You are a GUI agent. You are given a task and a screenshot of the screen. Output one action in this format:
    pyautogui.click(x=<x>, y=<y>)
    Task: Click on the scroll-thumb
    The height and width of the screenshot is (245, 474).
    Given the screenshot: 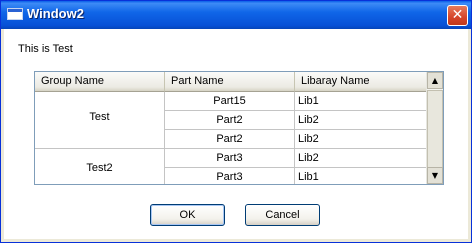 What is the action you would take?
    pyautogui.click(x=435, y=130)
    